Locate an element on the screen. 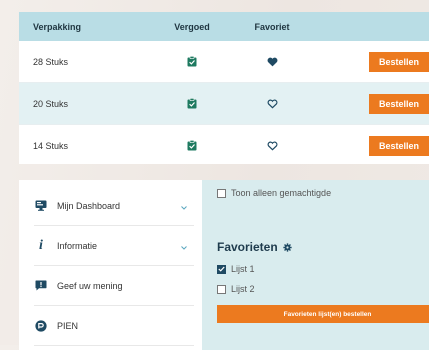  info-icon: i is located at coordinates (41, 245).